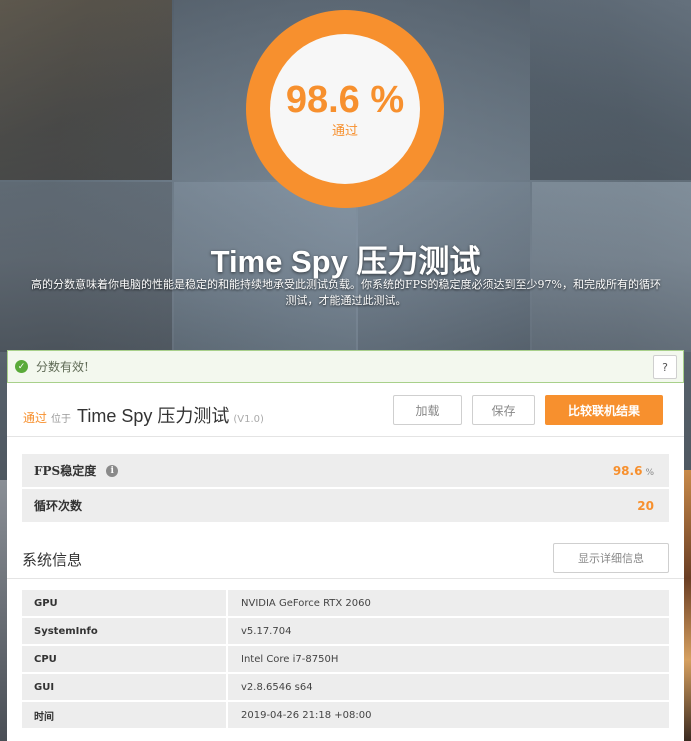 The image size is (691, 741). I want to click on result-status: 通过, so click(35, 418).